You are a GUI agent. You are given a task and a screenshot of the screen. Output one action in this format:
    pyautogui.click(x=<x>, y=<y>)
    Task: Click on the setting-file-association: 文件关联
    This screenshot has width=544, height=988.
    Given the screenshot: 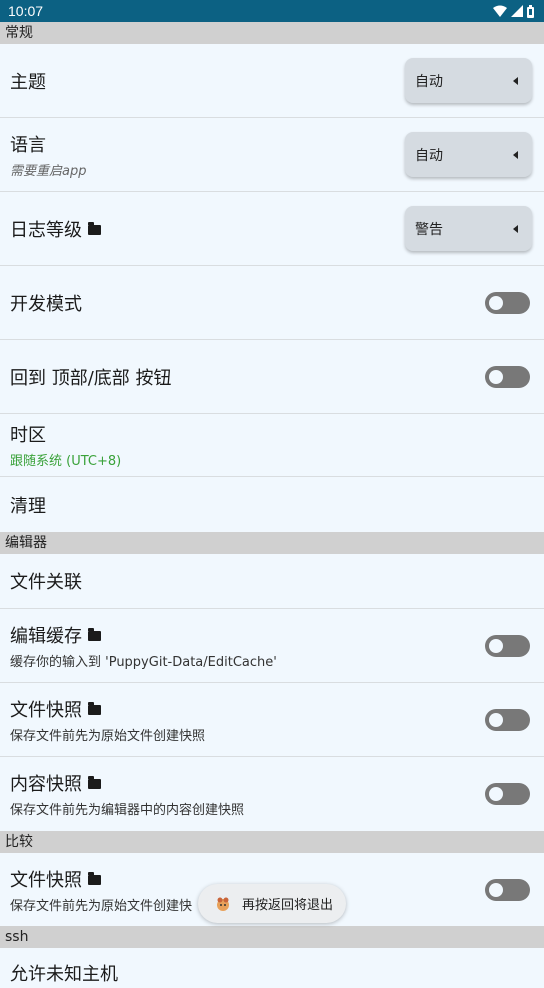 What is the action you would take?
    pyautogui.click(x=272, y=581)
    